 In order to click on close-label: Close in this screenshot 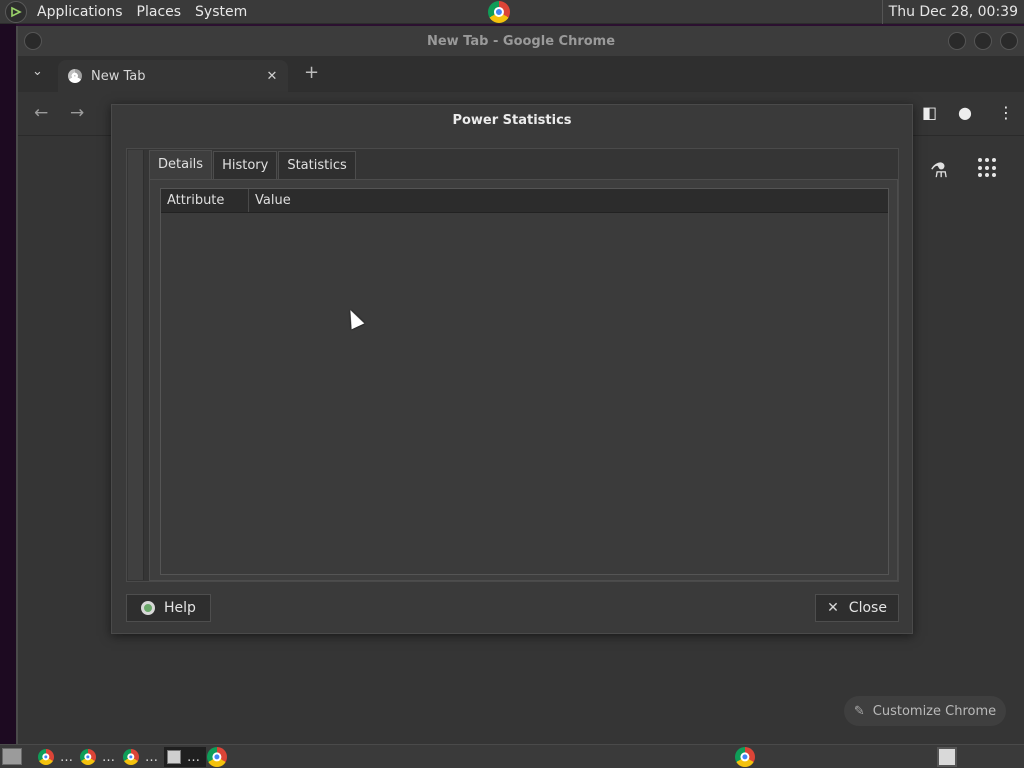, I will do `click(867, 608)`.